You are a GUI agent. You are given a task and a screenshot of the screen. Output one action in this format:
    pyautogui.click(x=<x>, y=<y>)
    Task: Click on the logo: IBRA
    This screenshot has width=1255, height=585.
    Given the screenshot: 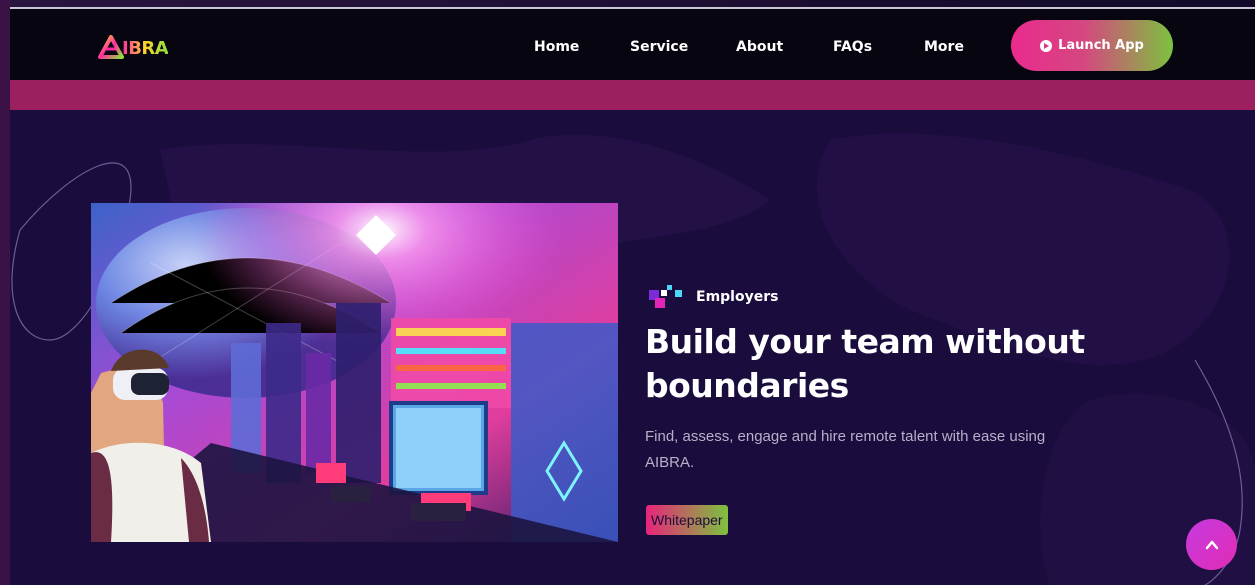 What is the action you would take?
    pyautogui.click(x=133, y=48)
    